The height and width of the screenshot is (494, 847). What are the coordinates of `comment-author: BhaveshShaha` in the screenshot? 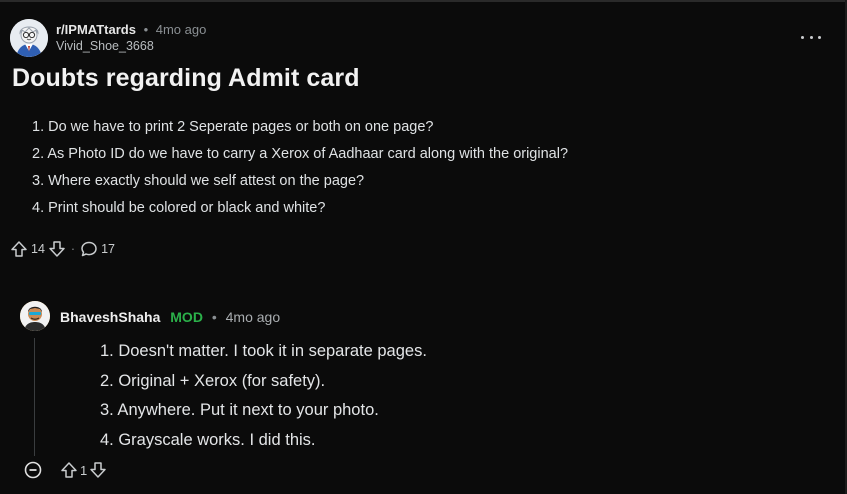 It's located at (110, 317).